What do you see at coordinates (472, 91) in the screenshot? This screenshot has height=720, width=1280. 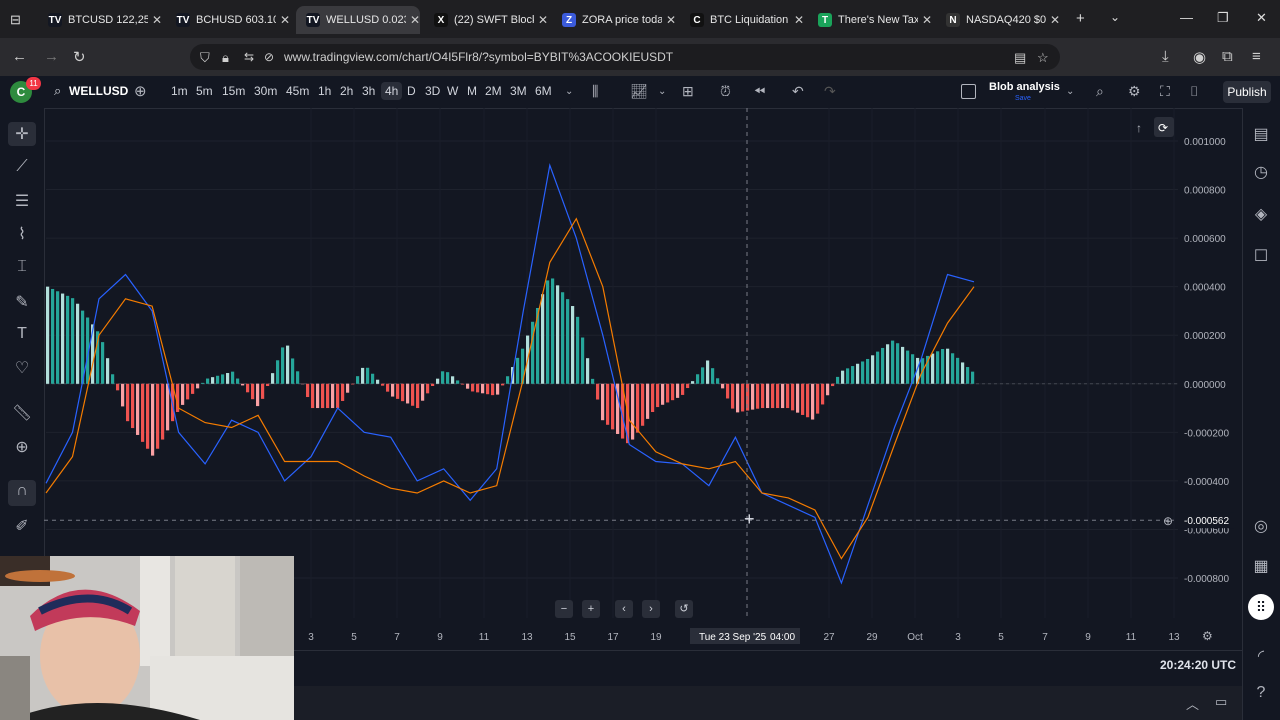 I see `timeframe-M: M` at bounding box center [472, 91].